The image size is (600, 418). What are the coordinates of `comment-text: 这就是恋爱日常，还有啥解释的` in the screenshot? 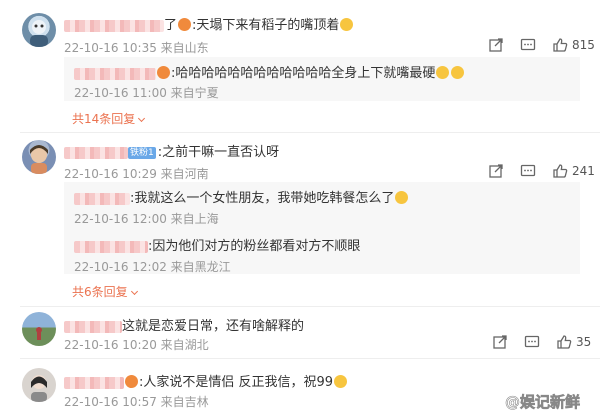 It's located at (184, 324).